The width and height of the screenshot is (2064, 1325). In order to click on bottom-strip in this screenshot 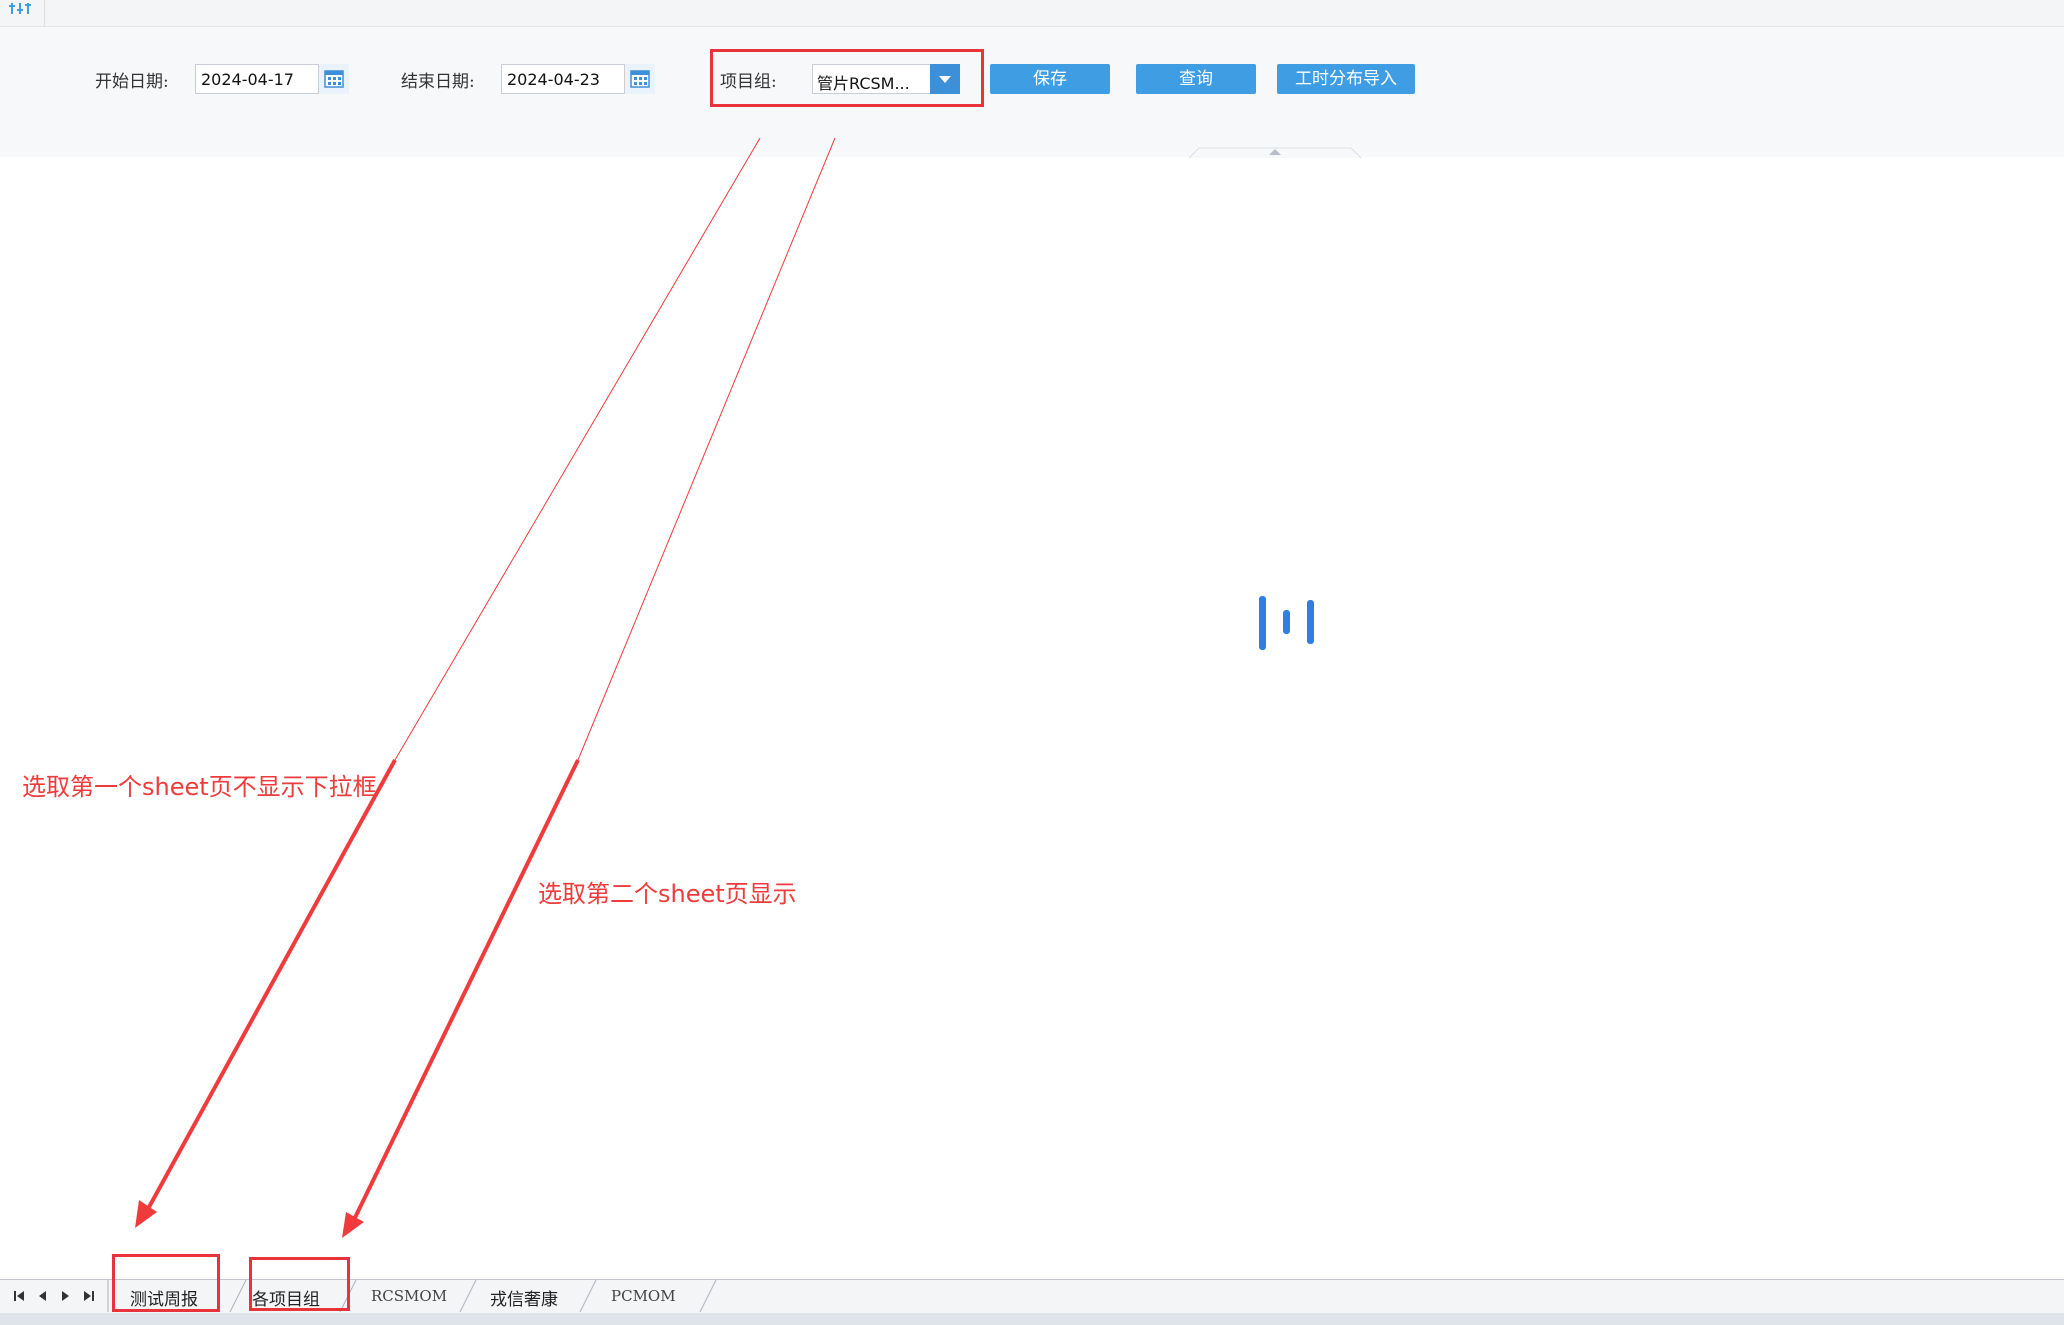, I will do `click(1032, 1319)`.